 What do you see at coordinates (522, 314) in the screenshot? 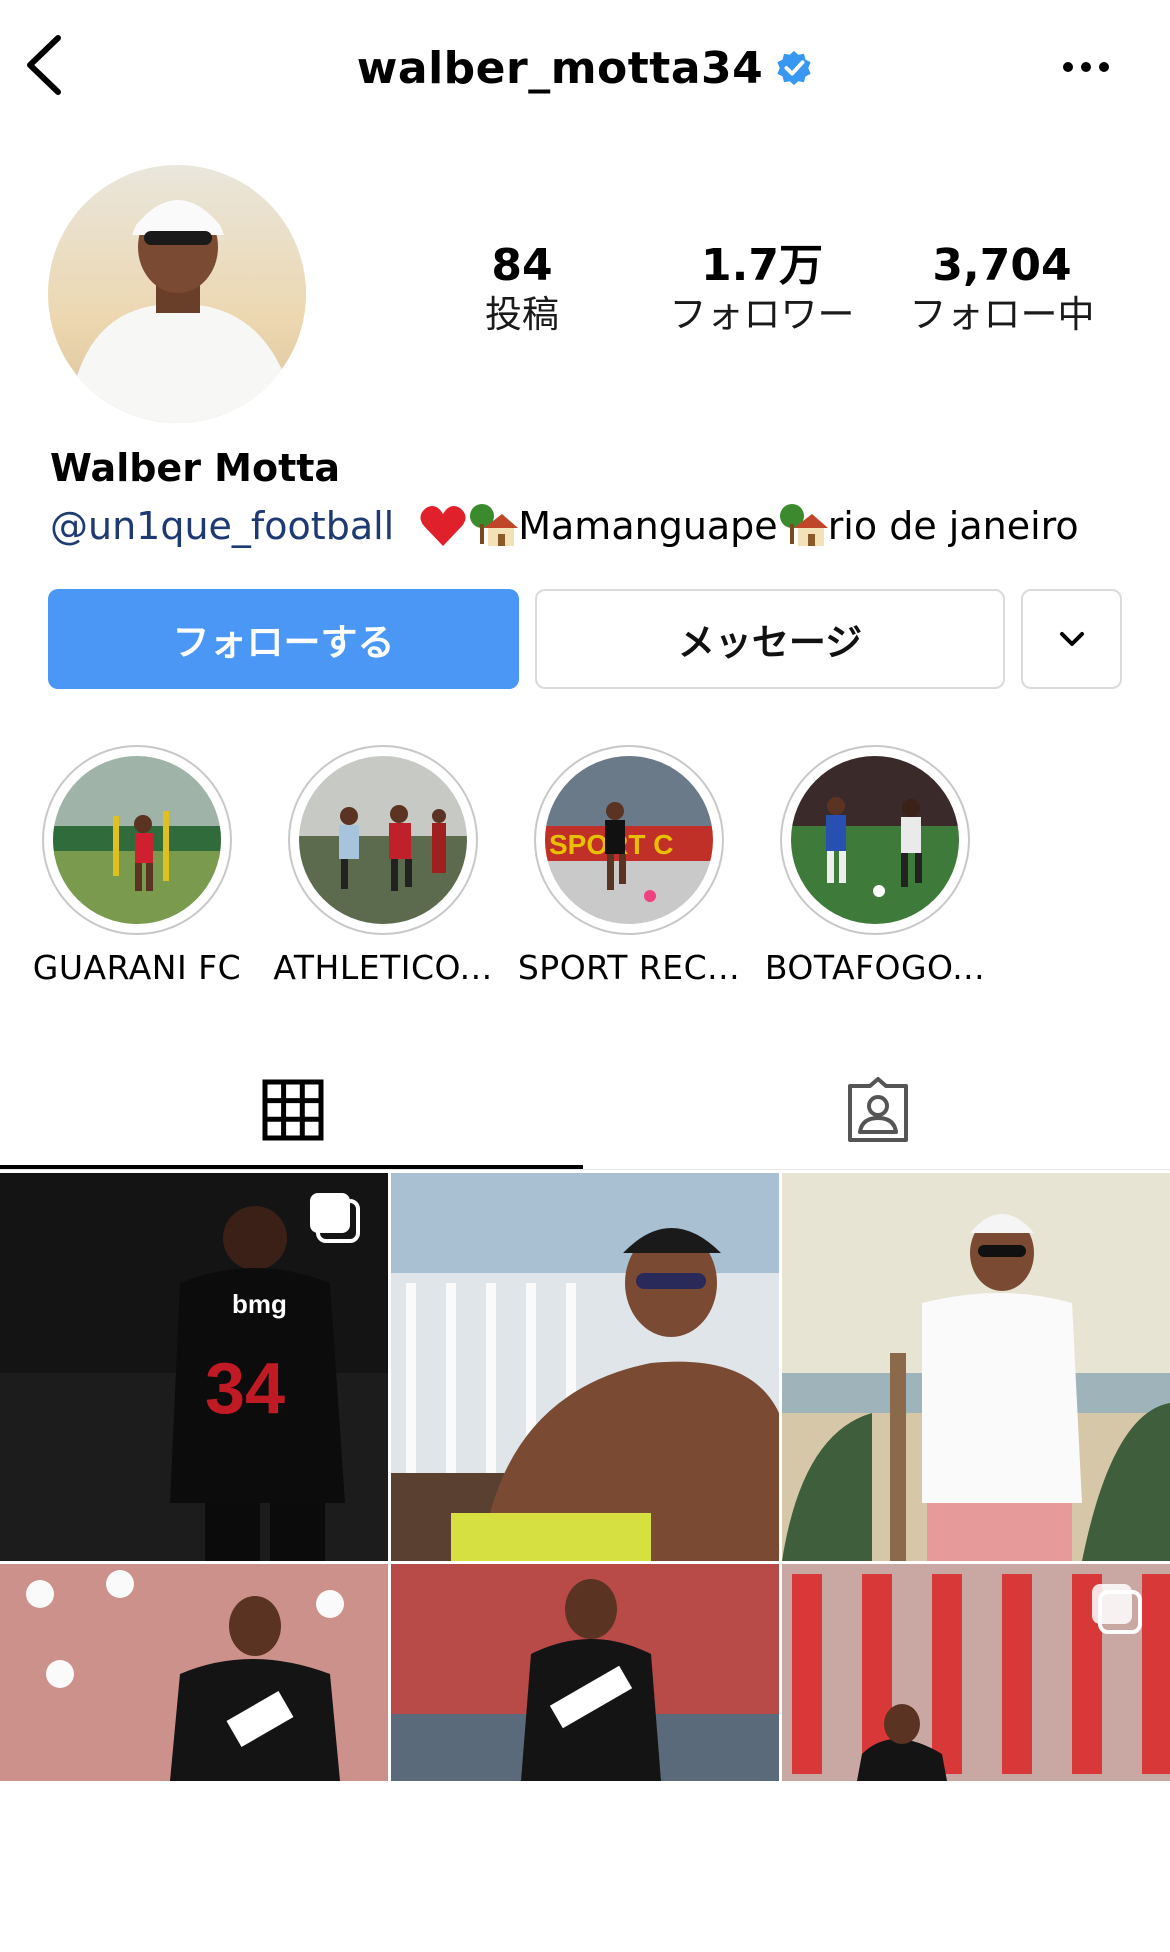
I see `posts-label: 投稿` at bounding box center [522, 314].